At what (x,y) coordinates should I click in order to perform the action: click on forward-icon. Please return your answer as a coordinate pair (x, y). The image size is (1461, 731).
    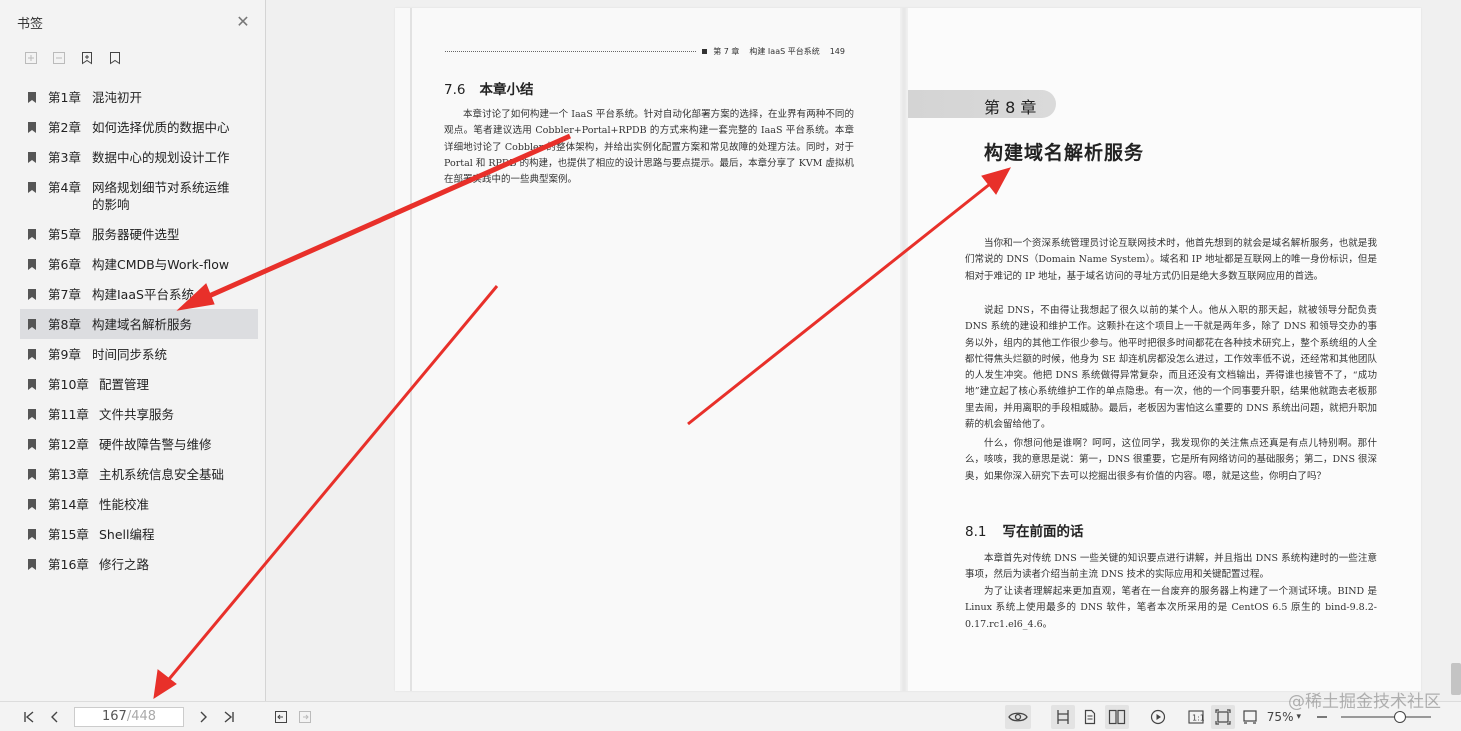
    Looking at the image, I should click on (305, 717).